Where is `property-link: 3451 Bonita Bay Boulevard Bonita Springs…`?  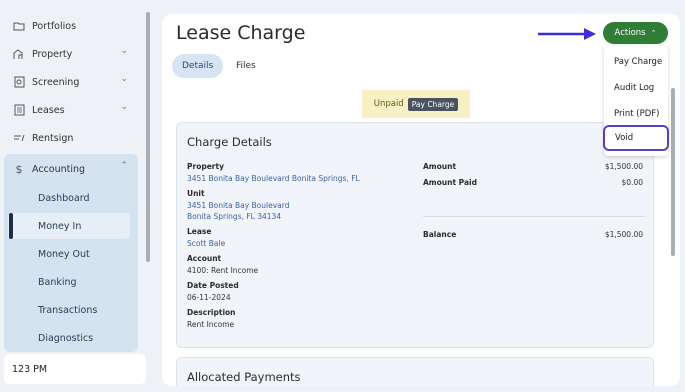
property-link: 3451 Bonita Bay Boulevard Bonita Springs… is located at coordinates (273, 178).